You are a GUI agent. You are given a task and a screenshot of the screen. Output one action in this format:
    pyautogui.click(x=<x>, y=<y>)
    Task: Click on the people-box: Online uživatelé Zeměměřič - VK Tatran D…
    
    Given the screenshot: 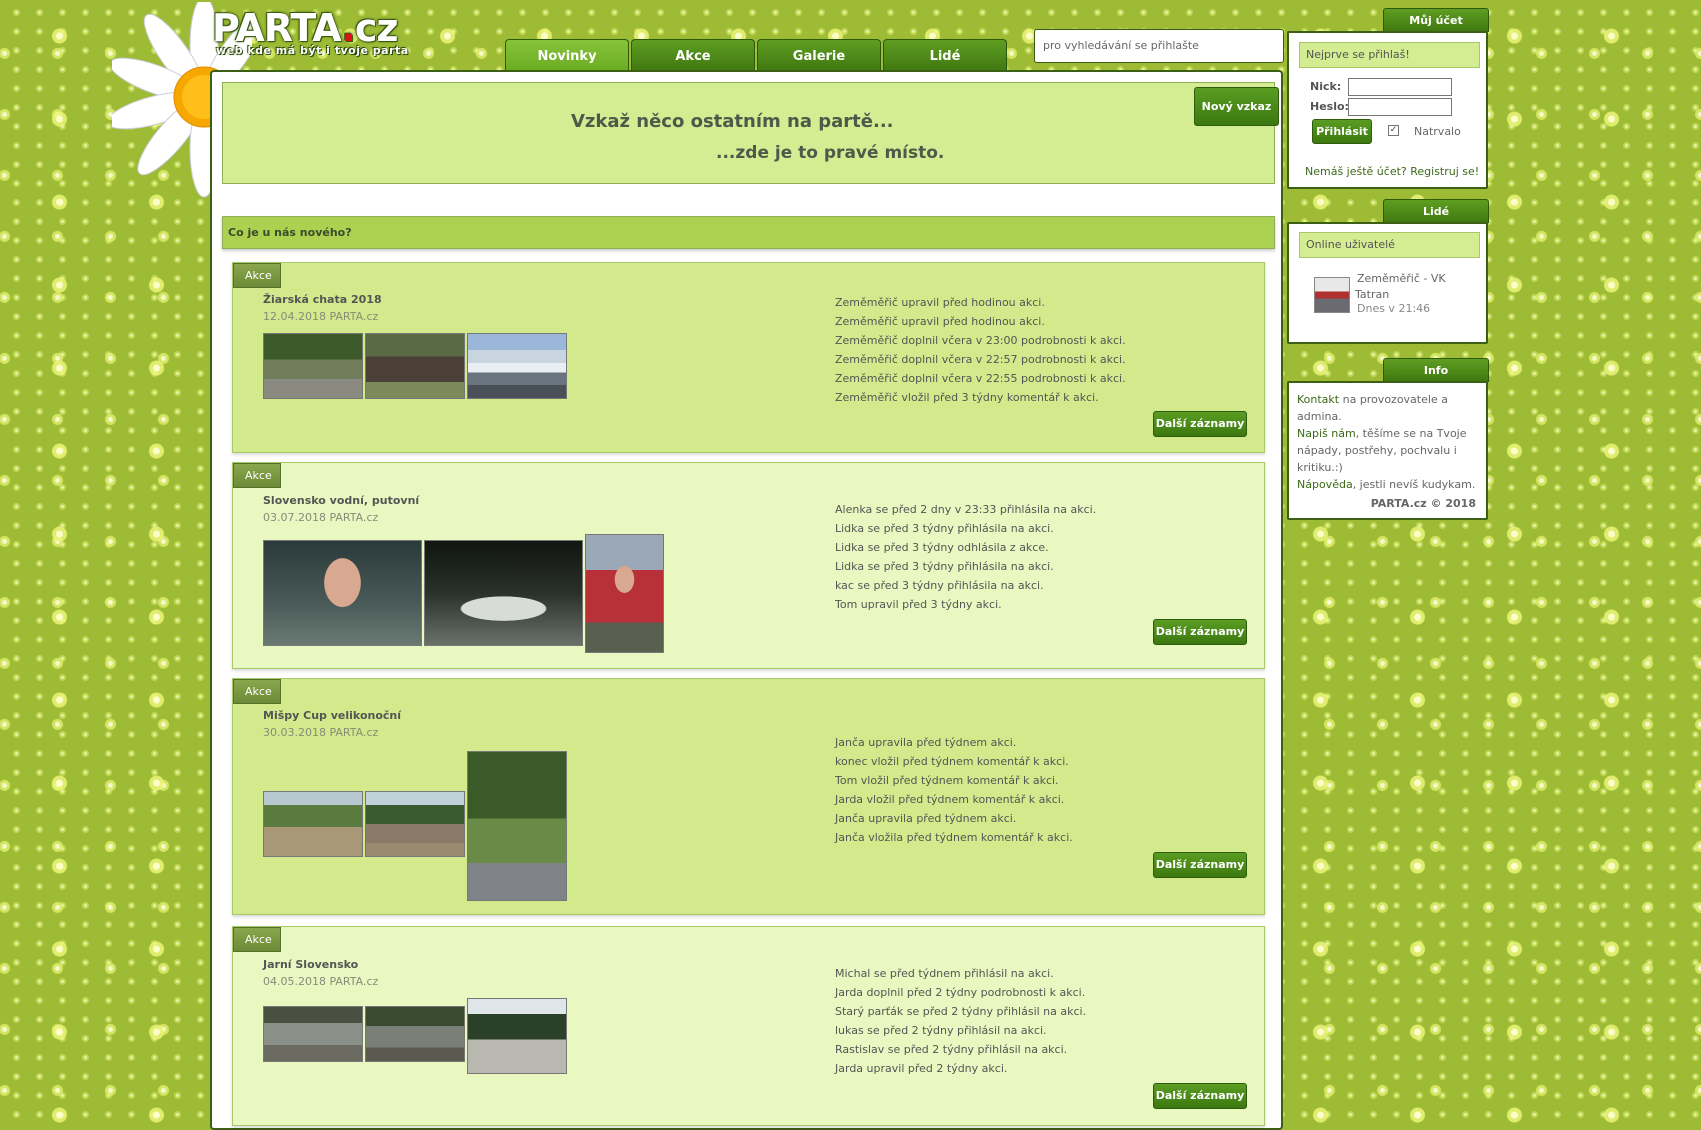 What is the action you would take?
    pyautogui.click(x=1387, y=283)
    